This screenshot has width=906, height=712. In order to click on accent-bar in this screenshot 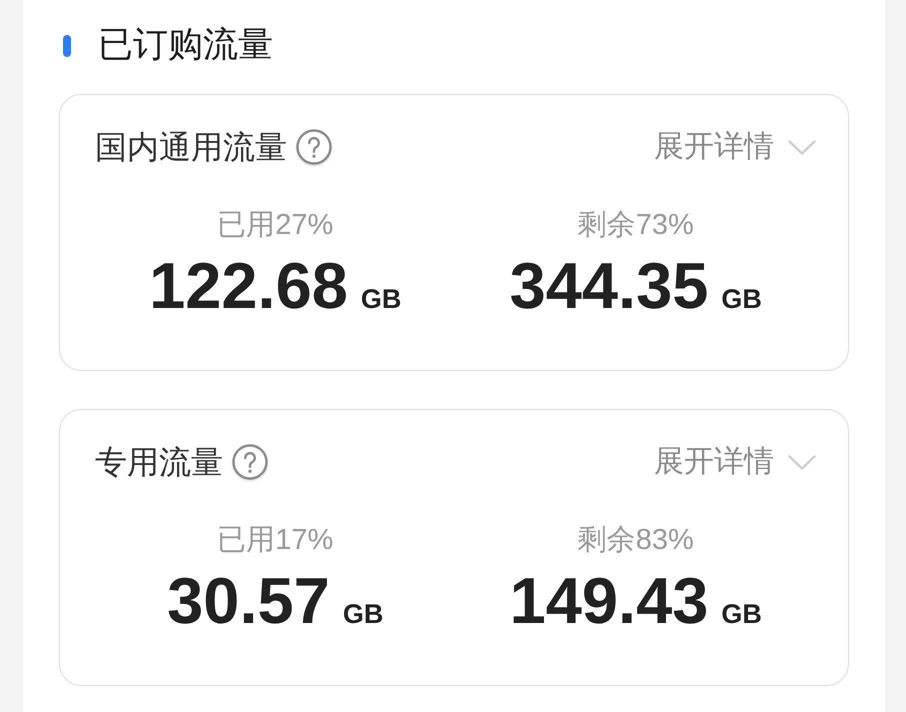, I will do `click(67, 46)`.